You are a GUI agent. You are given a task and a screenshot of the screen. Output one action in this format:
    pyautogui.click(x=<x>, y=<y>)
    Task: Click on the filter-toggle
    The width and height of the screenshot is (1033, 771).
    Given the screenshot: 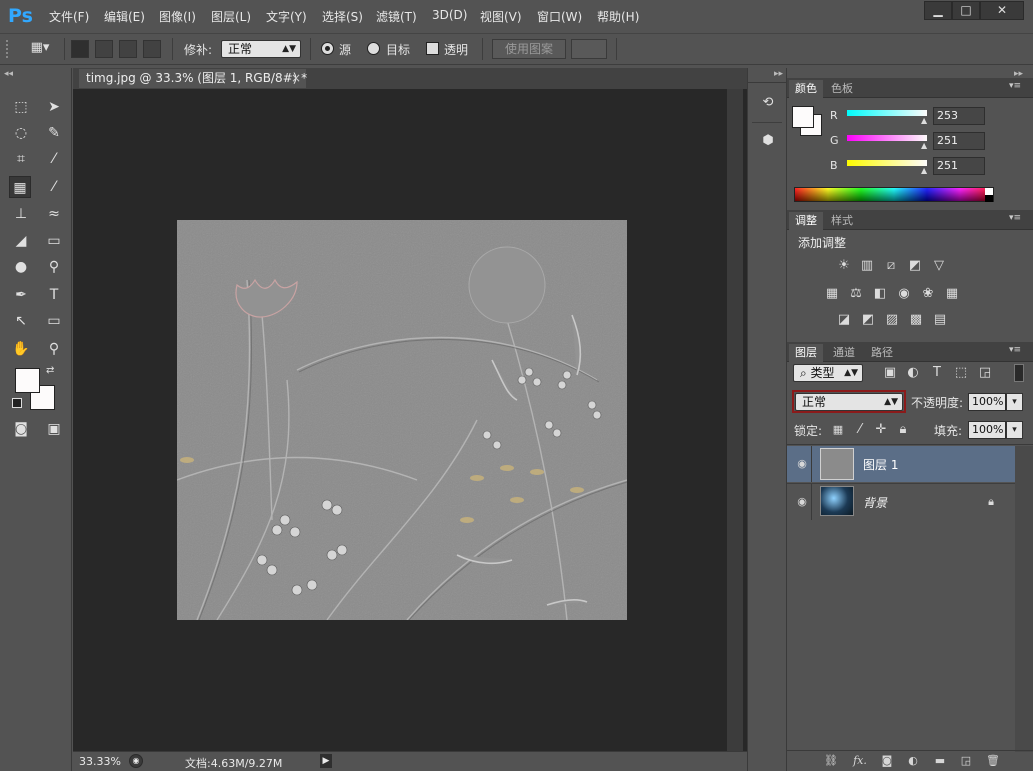 What is the action you would take?
    pyautogui.click(x=1019, y=373)
    